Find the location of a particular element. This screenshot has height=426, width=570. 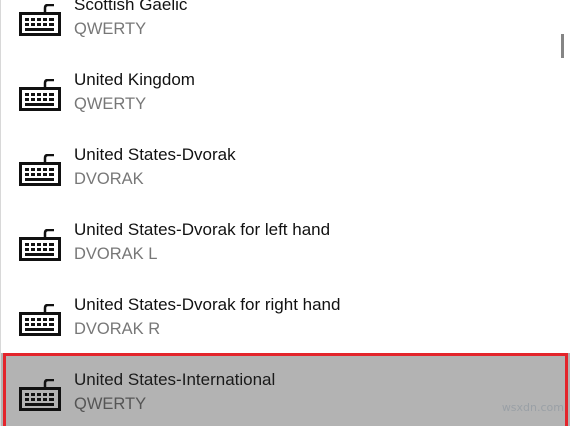

keyboard-name: Scottish Gaelic is located at coordinates (131, 7).